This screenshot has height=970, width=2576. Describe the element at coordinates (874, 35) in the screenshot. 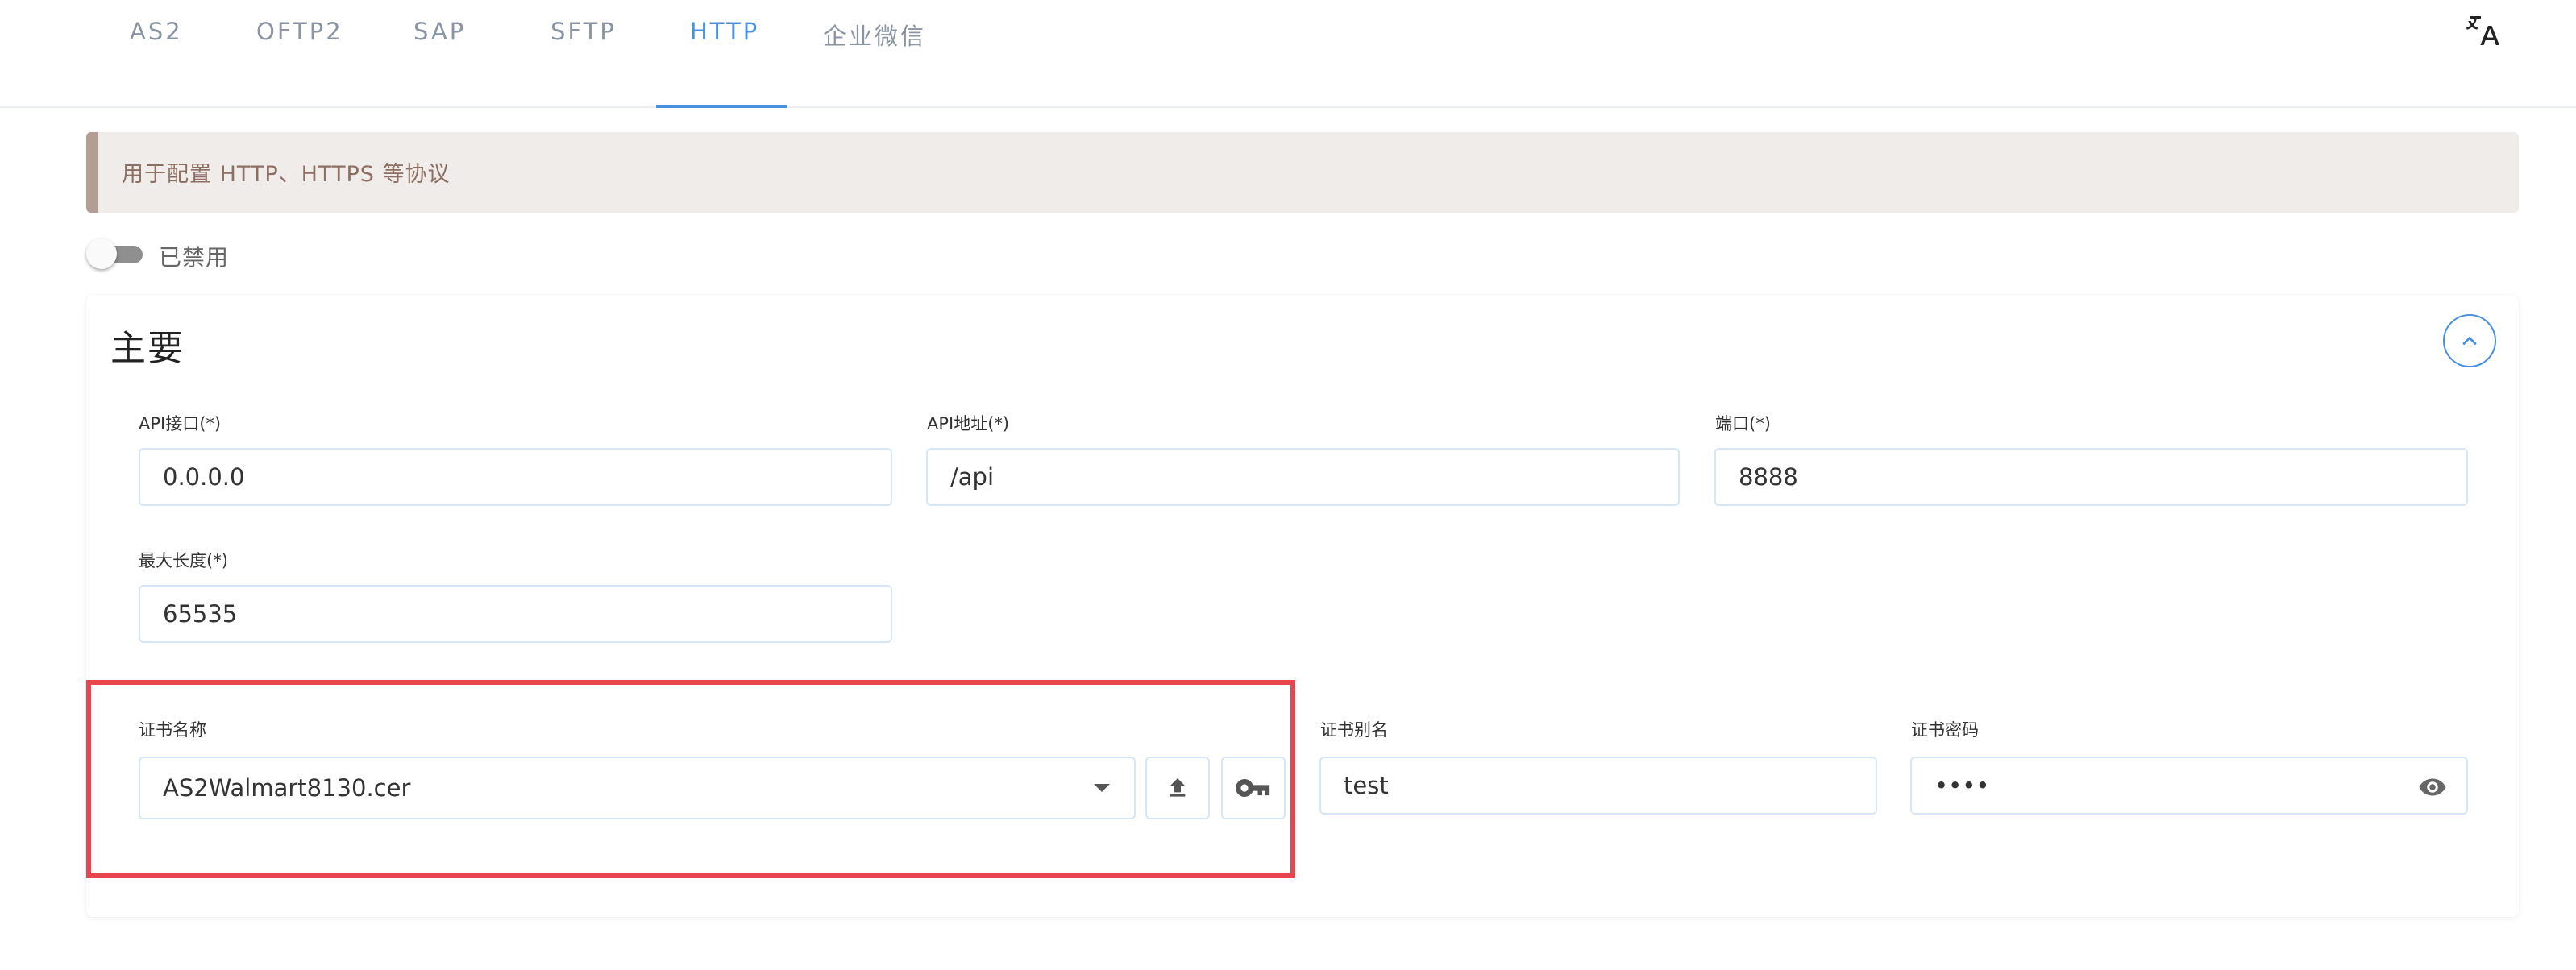

I see `tab-wecom: 企业微信` at that location.